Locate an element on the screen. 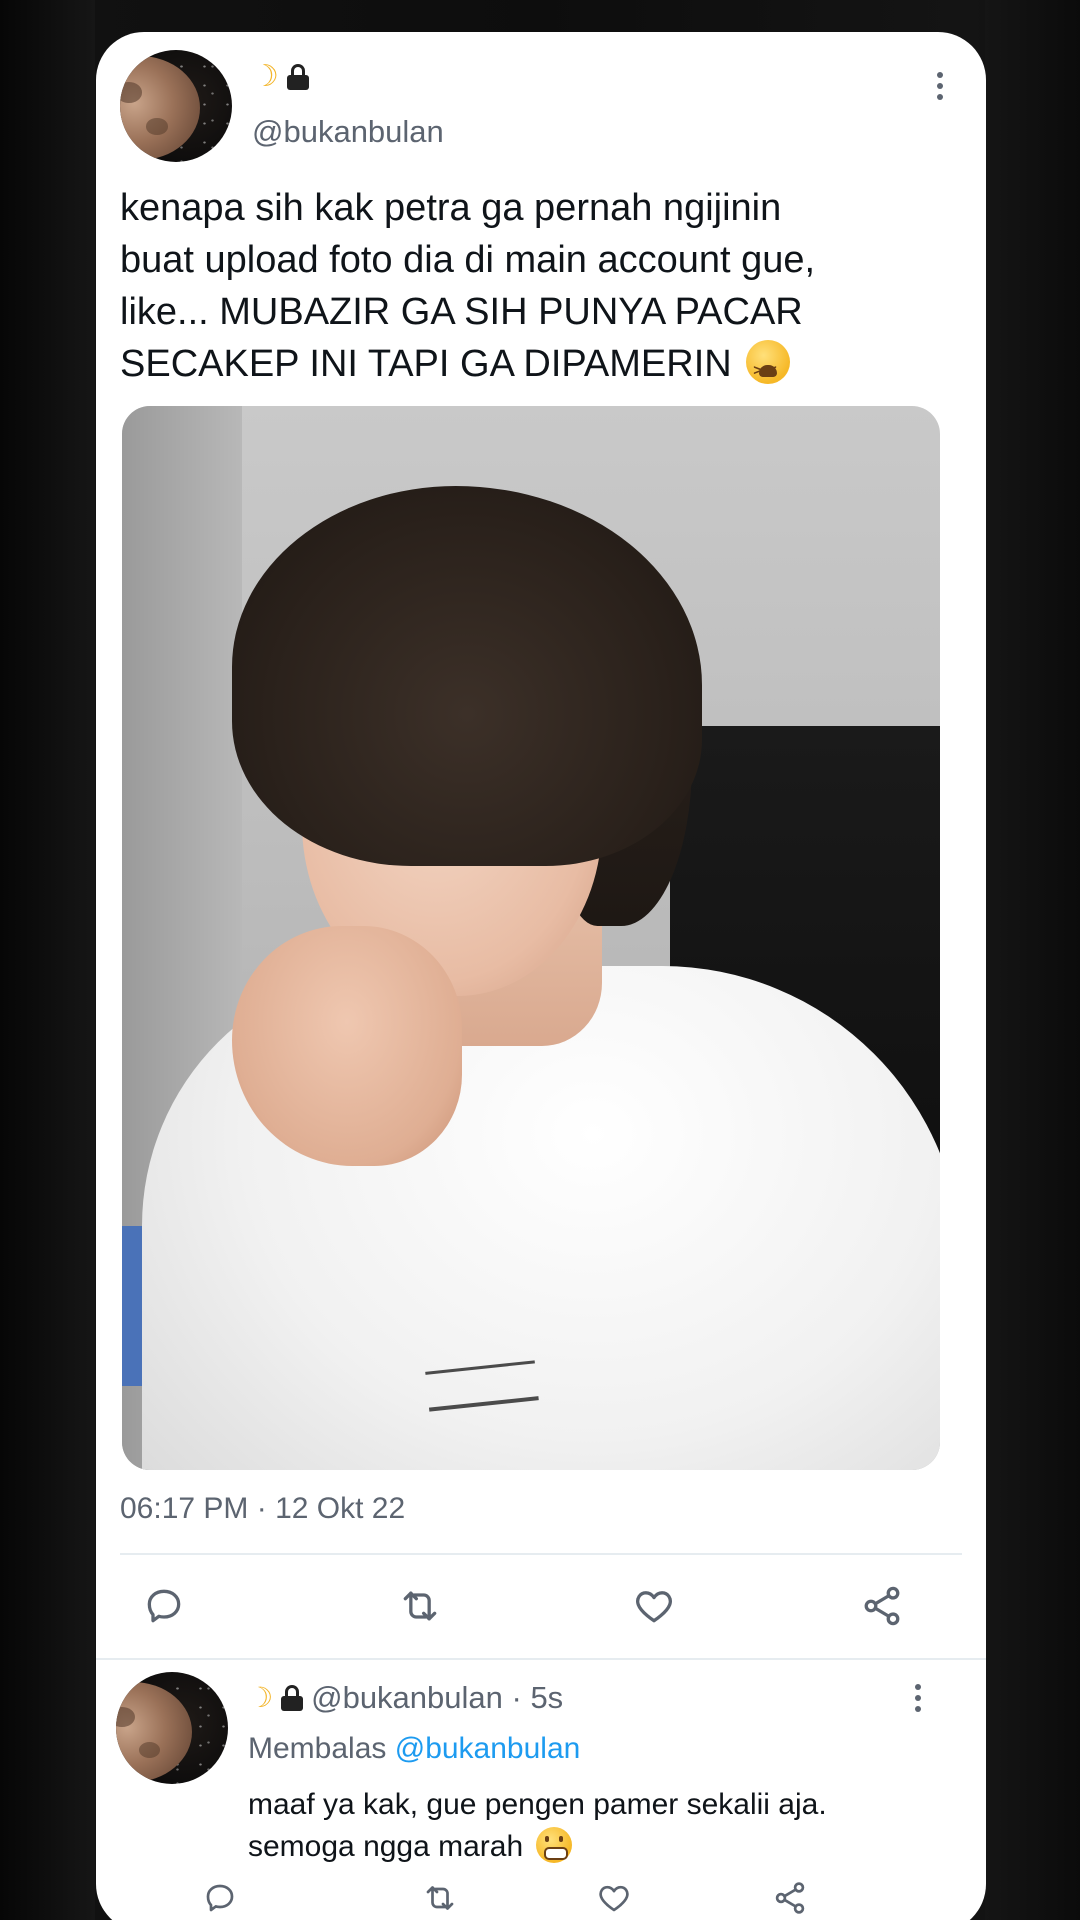 This screenshot has width=1080, height=1920. reply-text-line: semoga ngga marah is located at coordinates (386, 1846).